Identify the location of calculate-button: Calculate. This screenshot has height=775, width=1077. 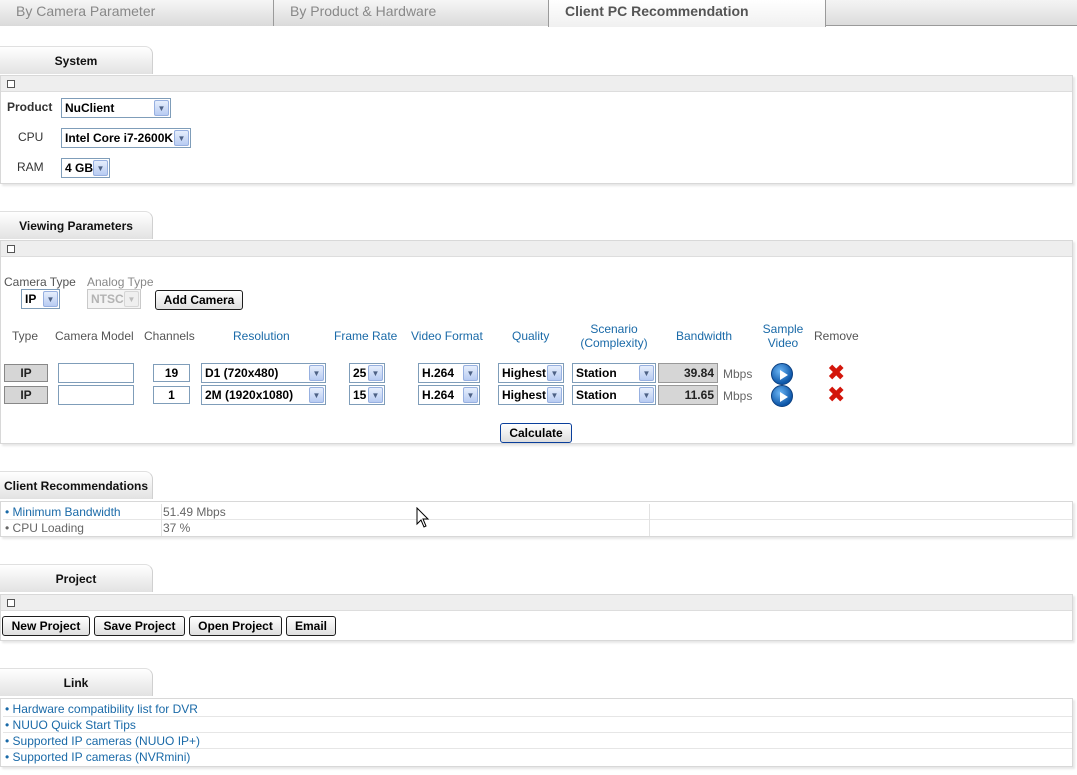
(536, 433).